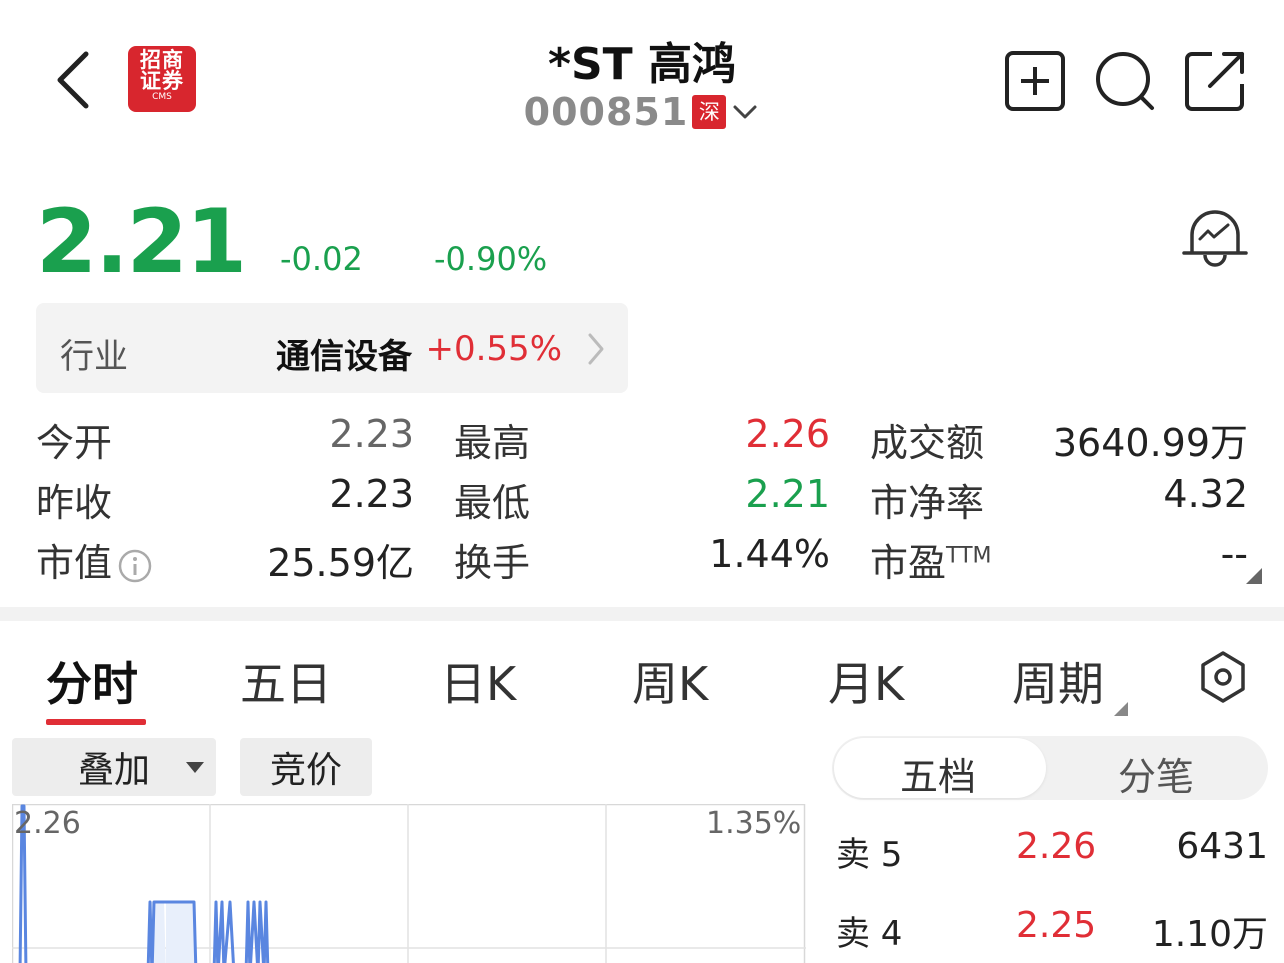 The height and width of the screenshot is (963, 1284). What do you see at coordinates (769, 554) in the screenshot?
I see `turnover-rate-value: 1.44%` at bounding box center [769, 554].